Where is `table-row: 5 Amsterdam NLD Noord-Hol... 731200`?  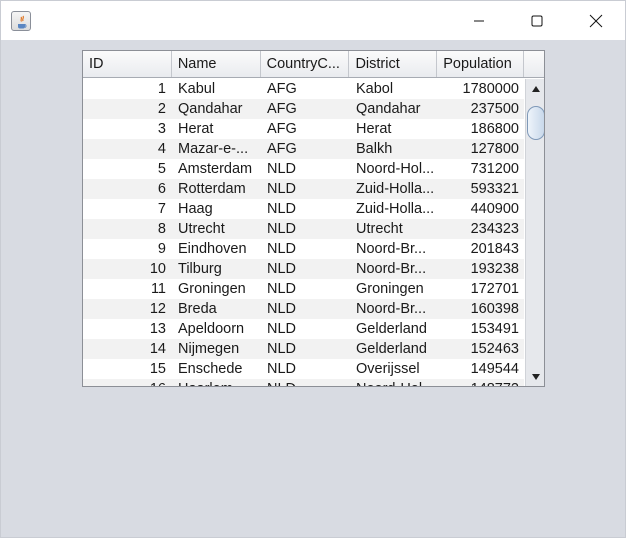 table-row: 5 Amsterdam NLD Noord-Hol... 731200 is located at coordinates (303, 169).